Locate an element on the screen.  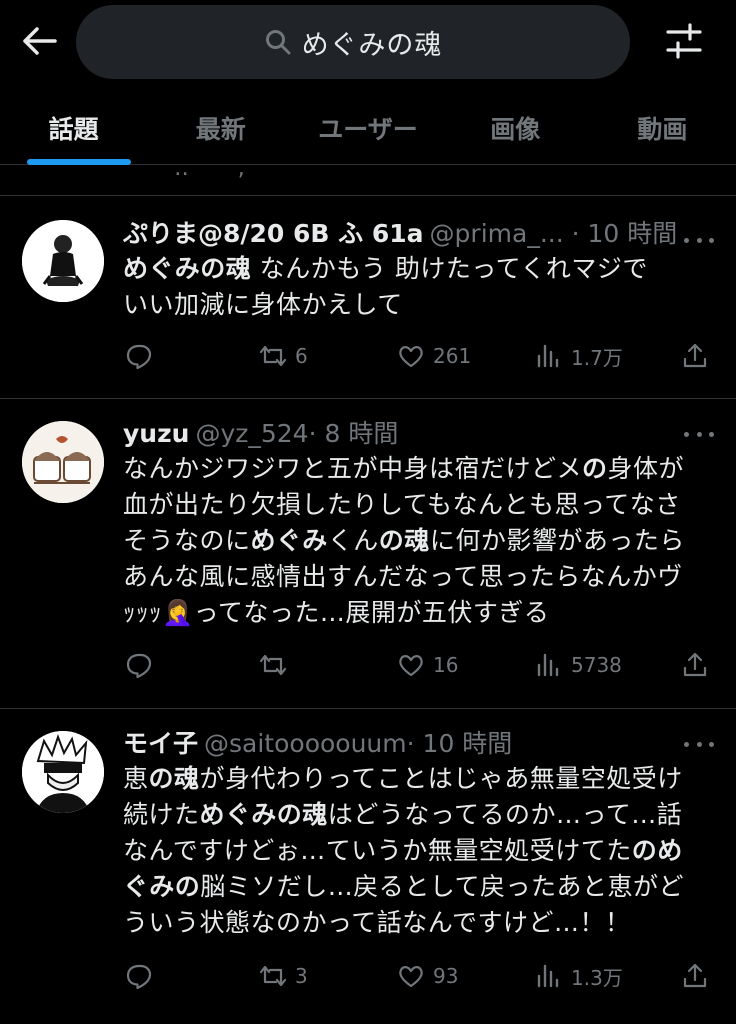
views-button: 5738 is located at coordinates (578, 665).